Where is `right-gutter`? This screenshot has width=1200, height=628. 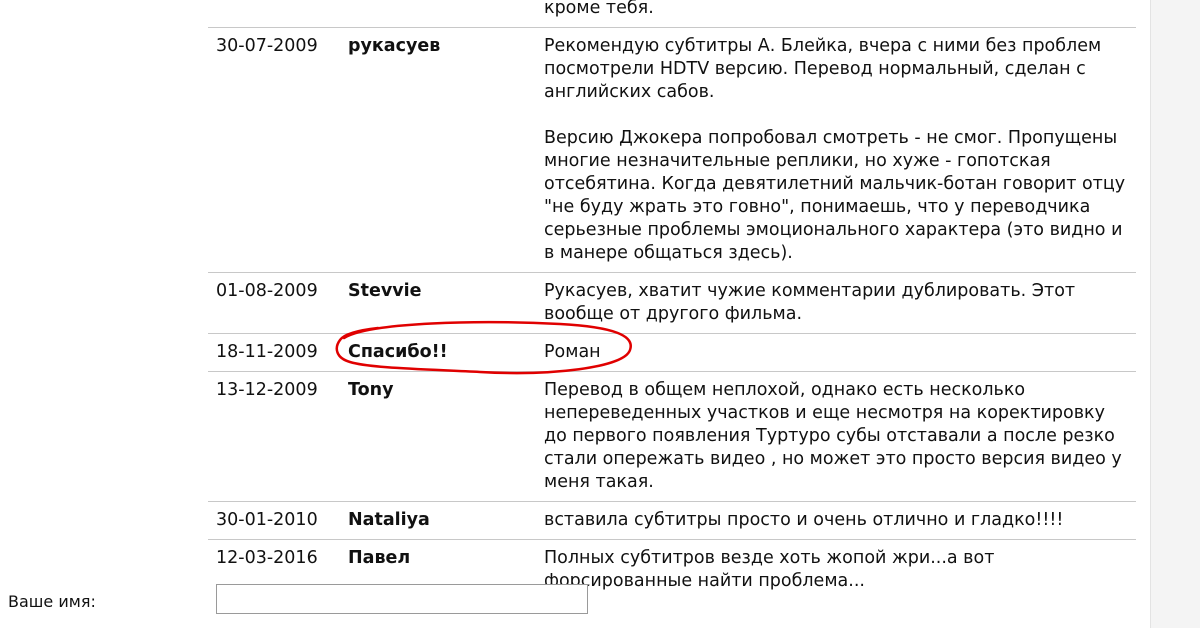 right-gutter is located at coordinates (1175, 314).